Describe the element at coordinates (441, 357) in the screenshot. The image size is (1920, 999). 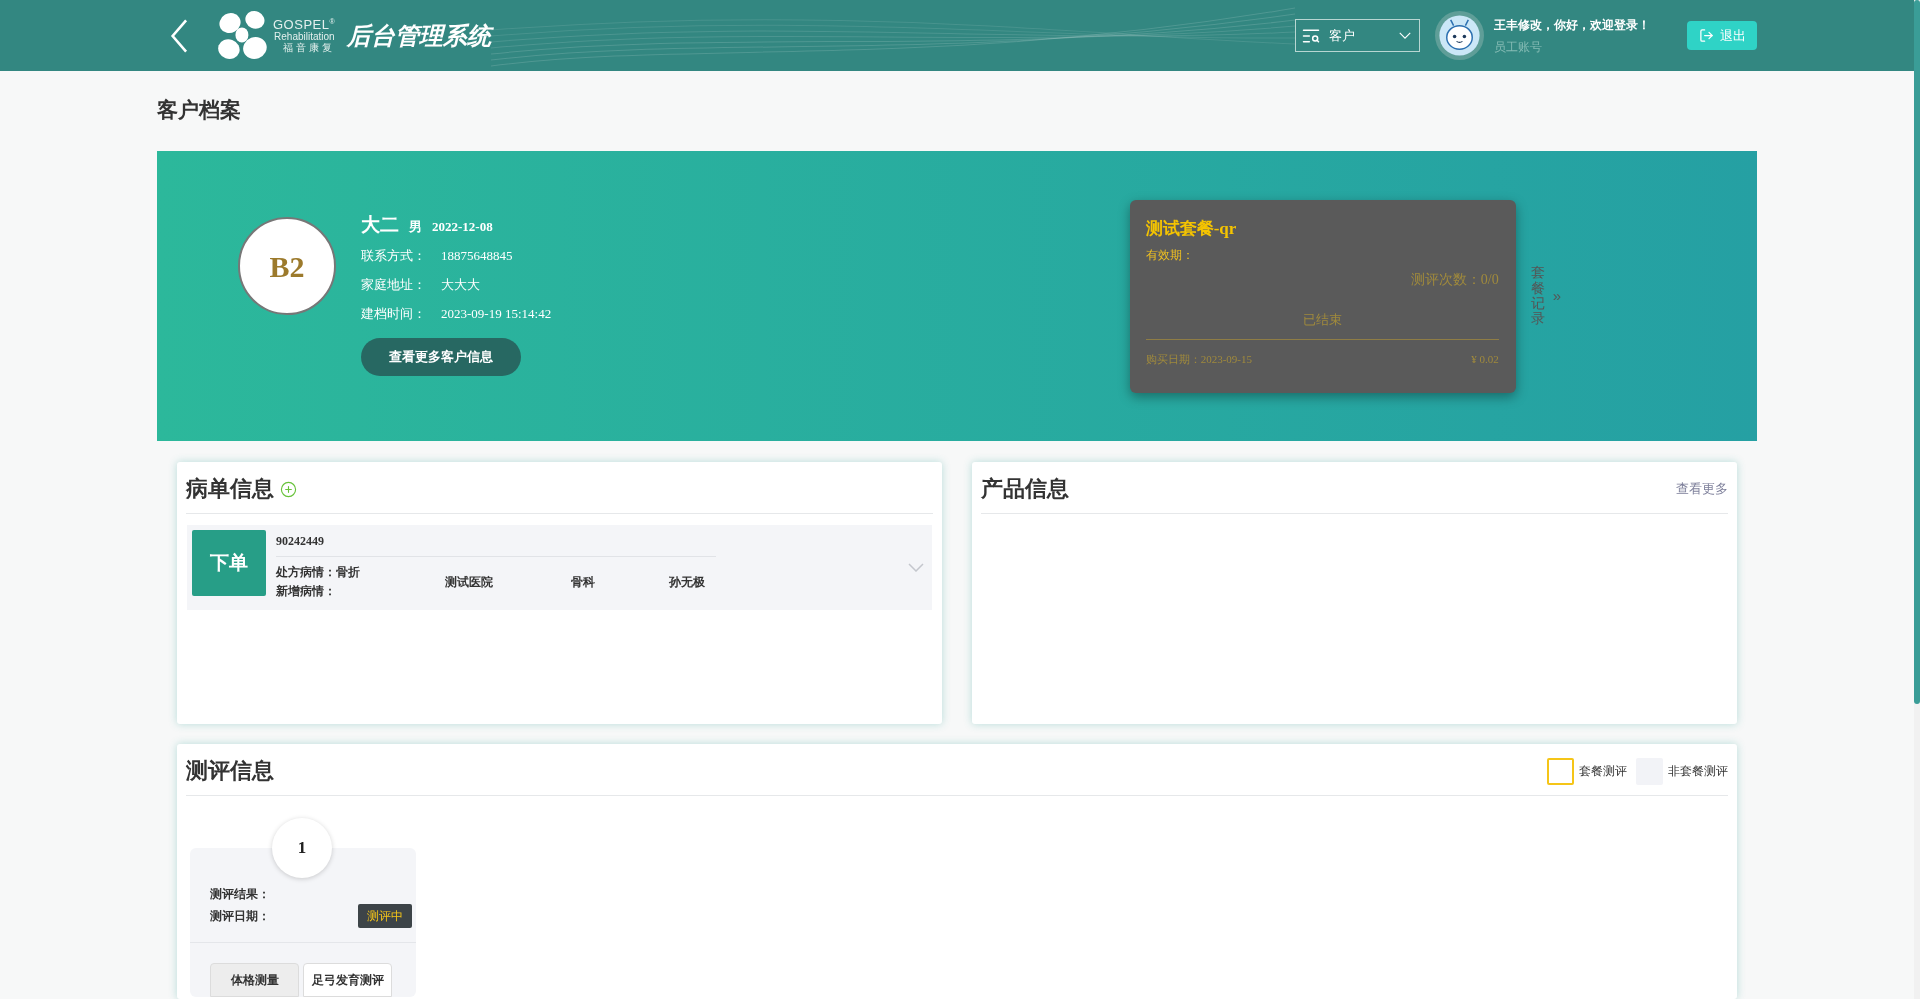
I see `more-customer-info-button: 查看更多客户信息` at that location.